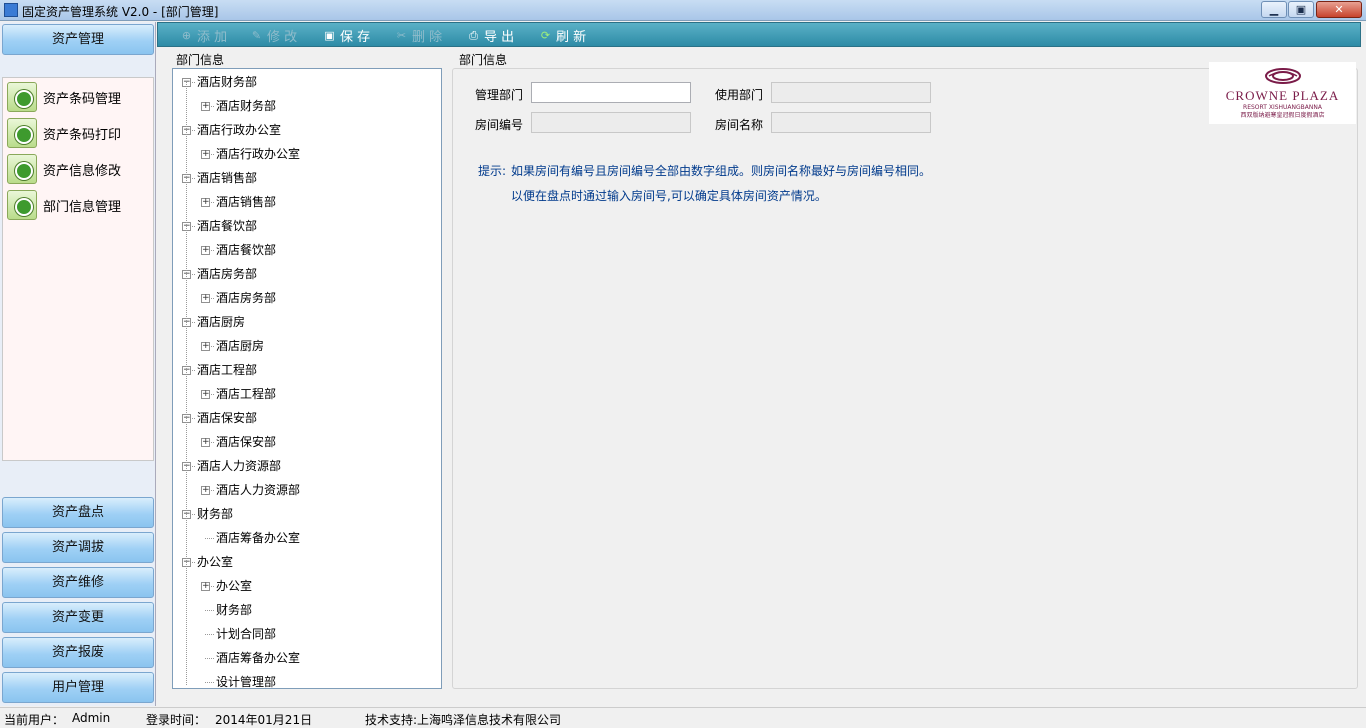 Image resolution: width=1366 pixels, height=728 pixels. I want to click on nav-item-dept-management: 部门信息管理, so click(79, 205).